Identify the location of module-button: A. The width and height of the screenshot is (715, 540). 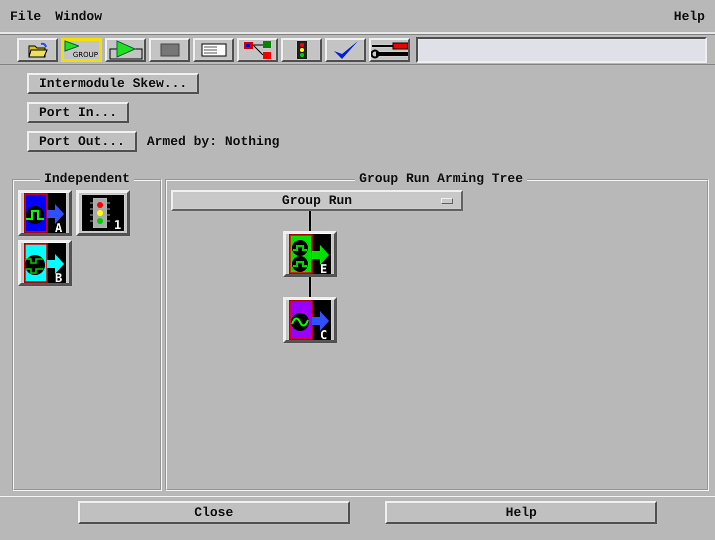
(45, 213).